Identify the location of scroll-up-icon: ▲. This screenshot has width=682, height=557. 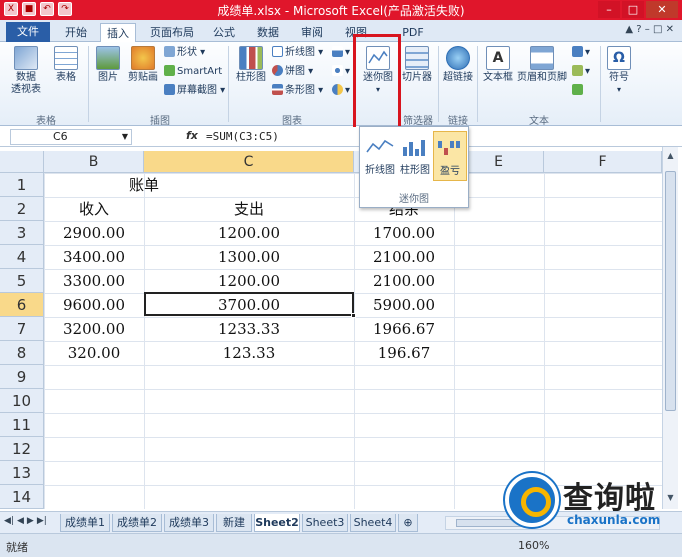
(670, 157).